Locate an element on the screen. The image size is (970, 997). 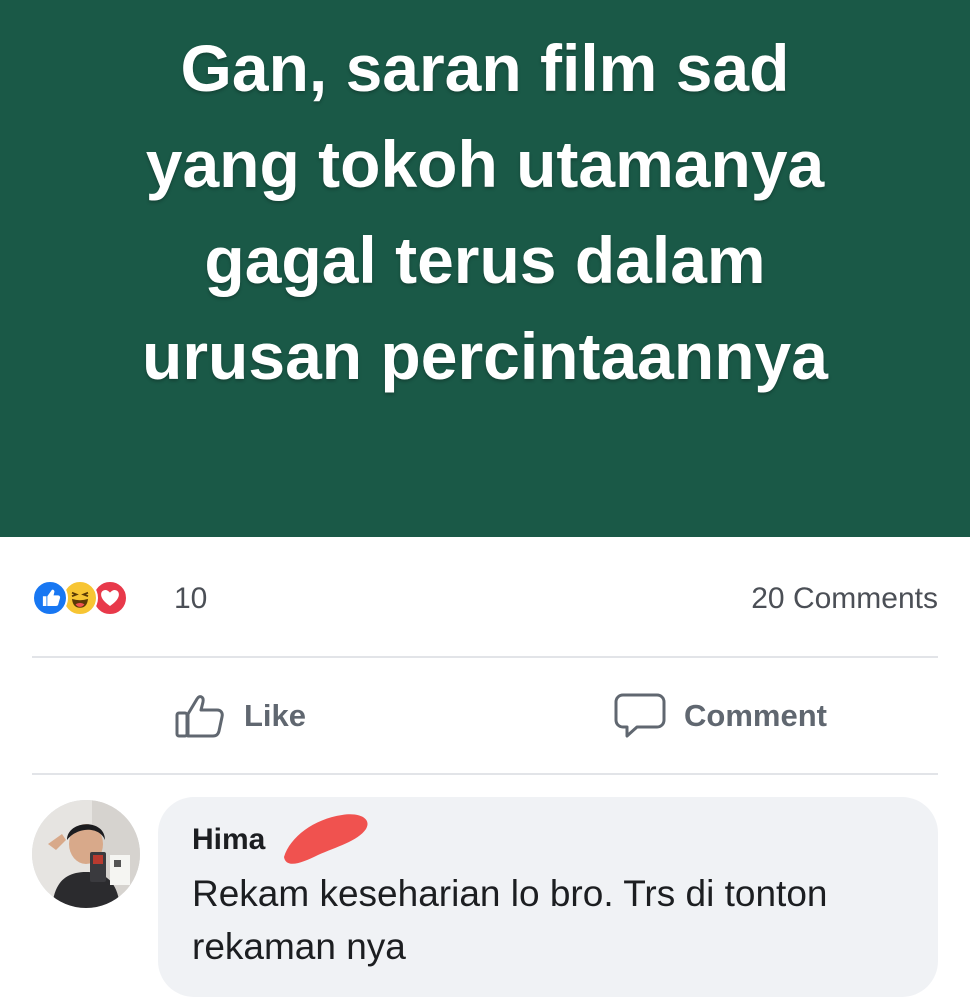
like-button: Like is located at coordinates (240, 716).